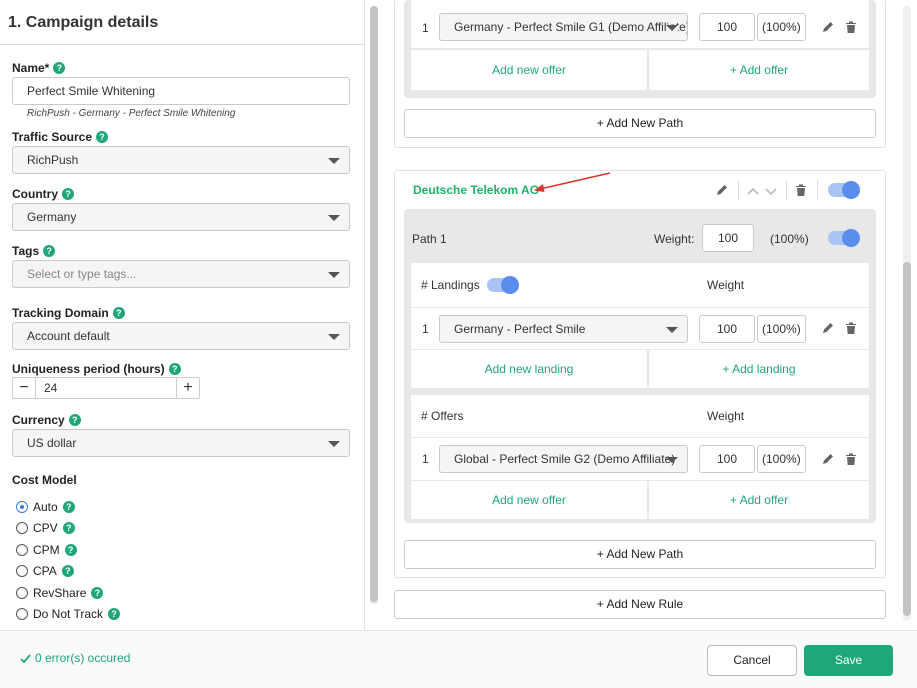 The height and width of the screenshot is (688, 917). I want to click on cost-model-option-auto: Auto?, so click(45, 507).